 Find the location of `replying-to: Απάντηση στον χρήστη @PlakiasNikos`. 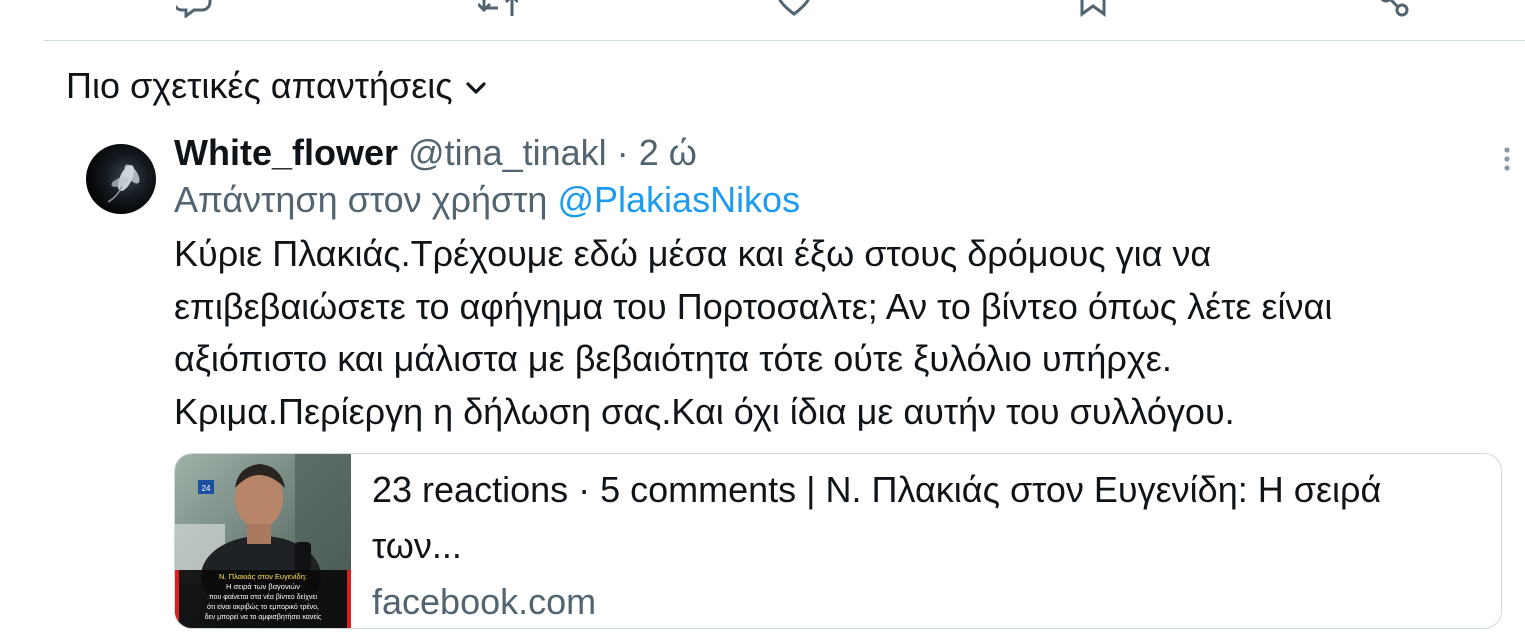

replying-to: Απάντηση στον χρήστη @PlakiasNikos is located at coordinates (824, 200).